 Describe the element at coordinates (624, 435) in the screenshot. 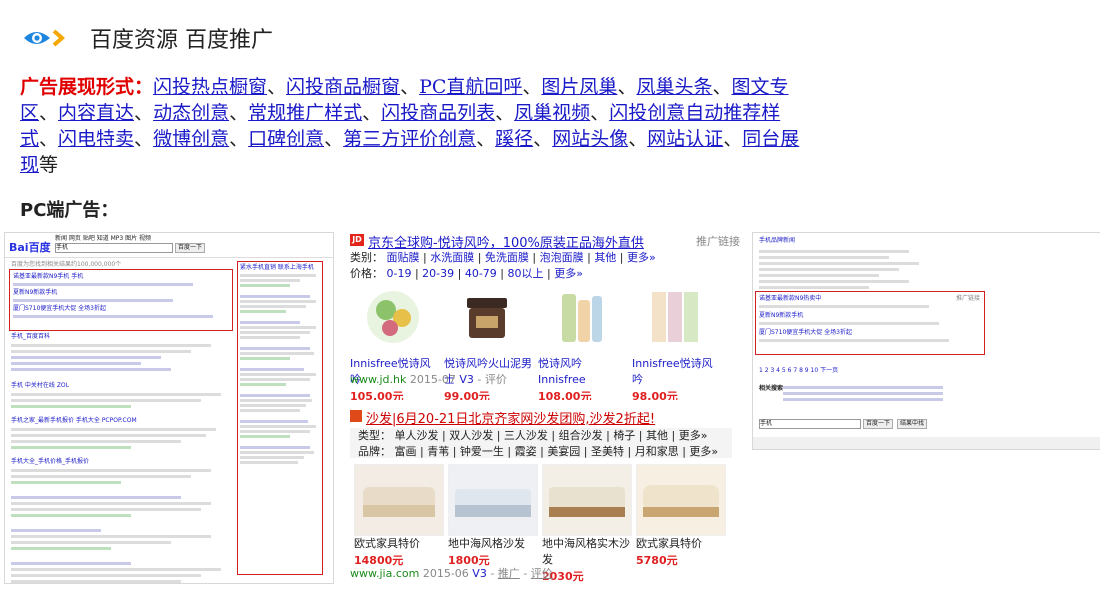

I see `type-link: 椅子` at that location.